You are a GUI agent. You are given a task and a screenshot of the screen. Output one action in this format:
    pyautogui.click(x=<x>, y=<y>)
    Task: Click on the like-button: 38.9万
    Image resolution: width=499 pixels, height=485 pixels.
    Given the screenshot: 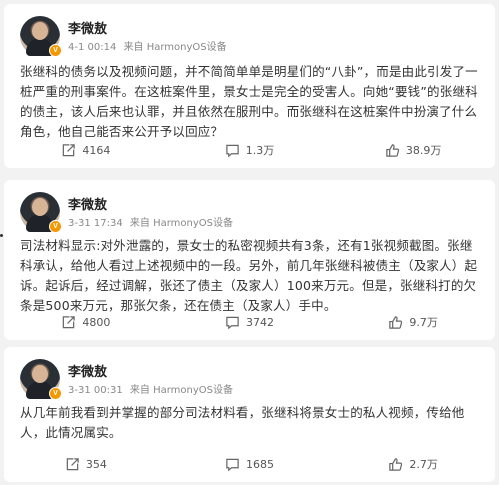 What is the action you would take?
    pyautogui.click(x=413, y=150)
    